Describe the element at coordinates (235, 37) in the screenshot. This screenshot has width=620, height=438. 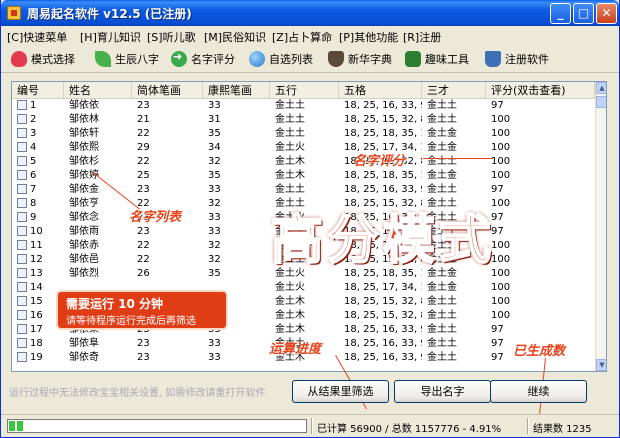
I see `menu-folklore: [M]民俗知识` at that location.